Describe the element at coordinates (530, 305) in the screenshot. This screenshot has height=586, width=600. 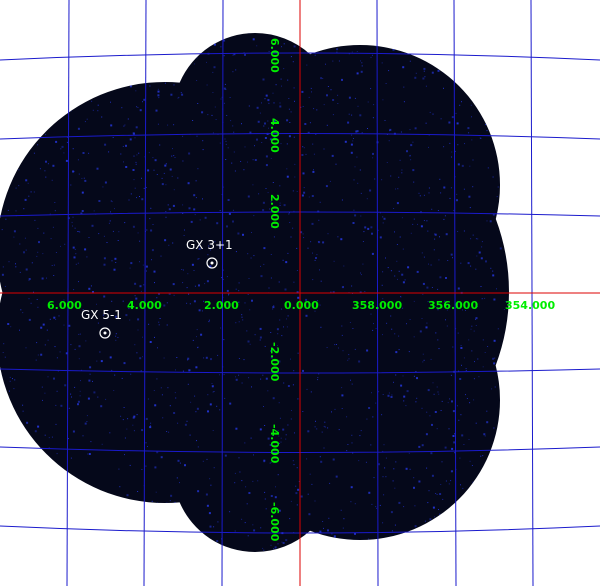
I see `lon-tick-label: 354.000` at that location.